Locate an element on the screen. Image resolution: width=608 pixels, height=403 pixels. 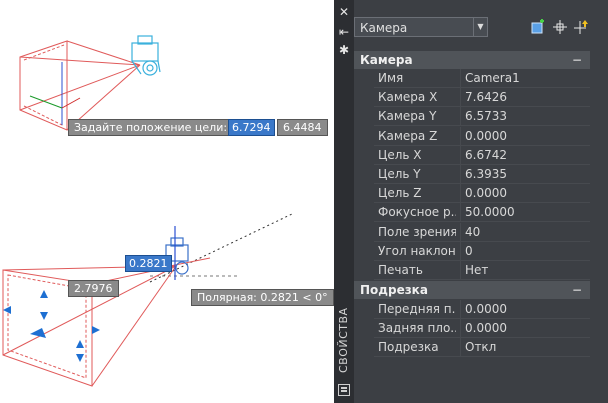
property-value: 40 is located at coordinates (525, 232).